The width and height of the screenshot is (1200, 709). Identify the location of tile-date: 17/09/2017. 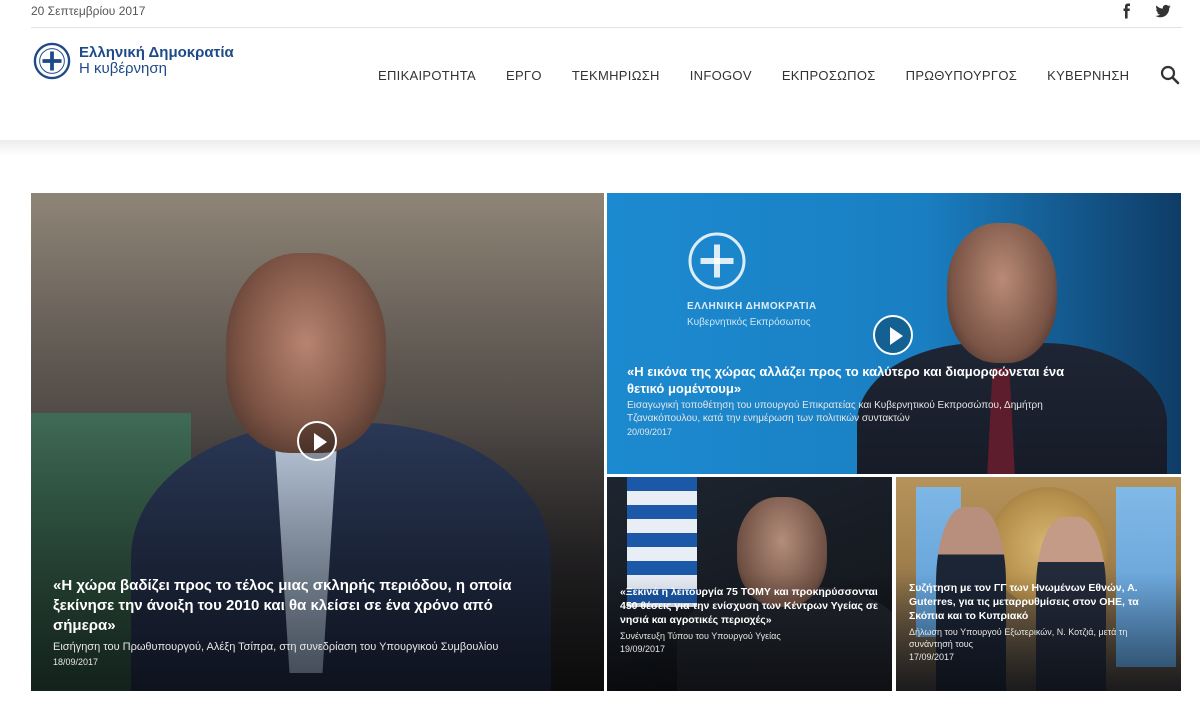
(932, 657).